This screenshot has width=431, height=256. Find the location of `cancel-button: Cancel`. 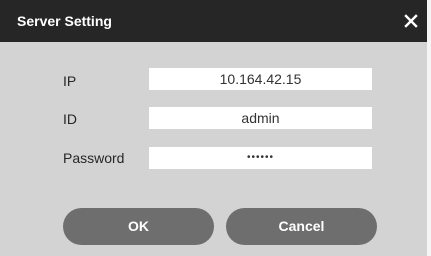

cancel-button: Cancel is located at coordinates (301, 226).